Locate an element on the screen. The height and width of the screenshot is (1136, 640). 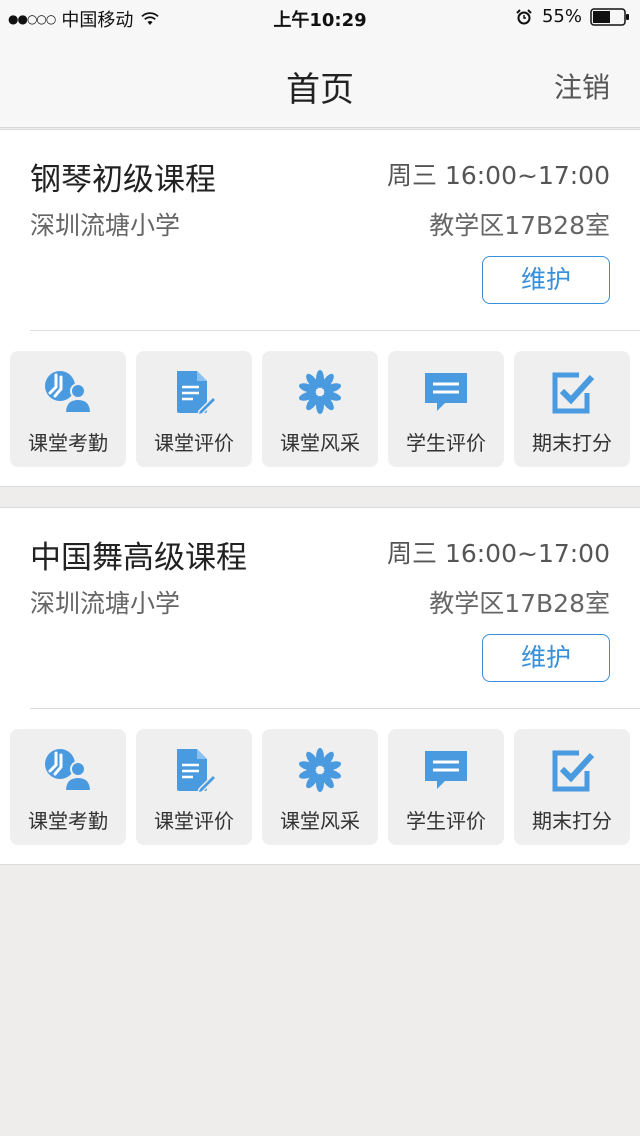
alarm-icon is located at coordinates (524, 16).